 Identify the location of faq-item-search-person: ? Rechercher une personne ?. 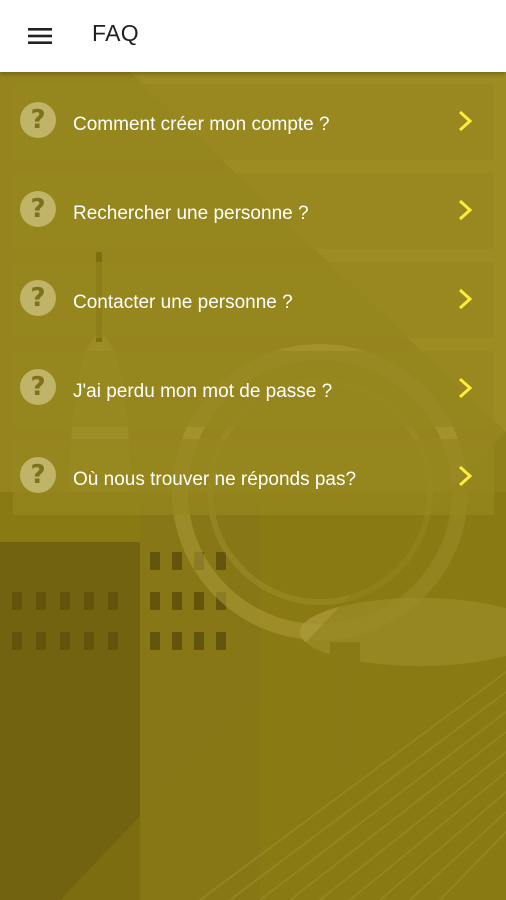
(253, 211).